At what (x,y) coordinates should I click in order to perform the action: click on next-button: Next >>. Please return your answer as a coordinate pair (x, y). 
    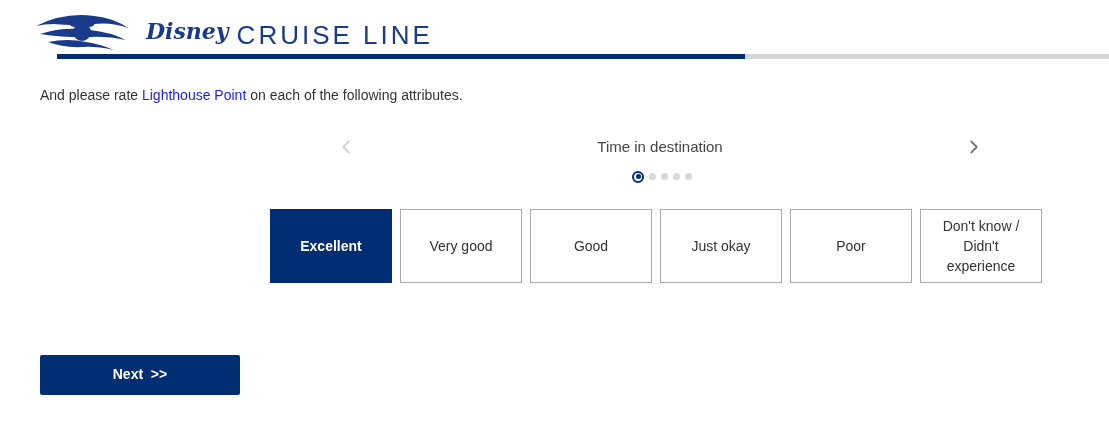
    Looking at the image, I should click on (140, 374).